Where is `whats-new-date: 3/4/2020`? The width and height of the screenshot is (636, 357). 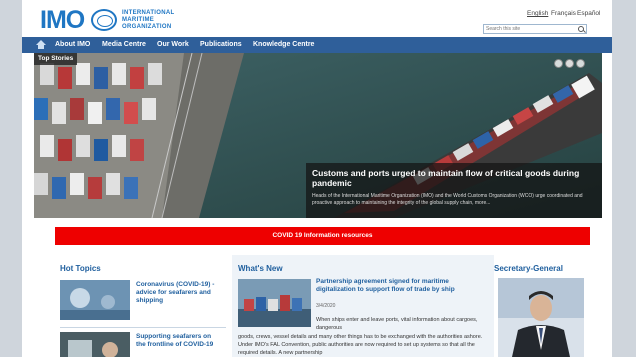 whats-new-date: 3/4/2020 is located at coordinates (326, 306).